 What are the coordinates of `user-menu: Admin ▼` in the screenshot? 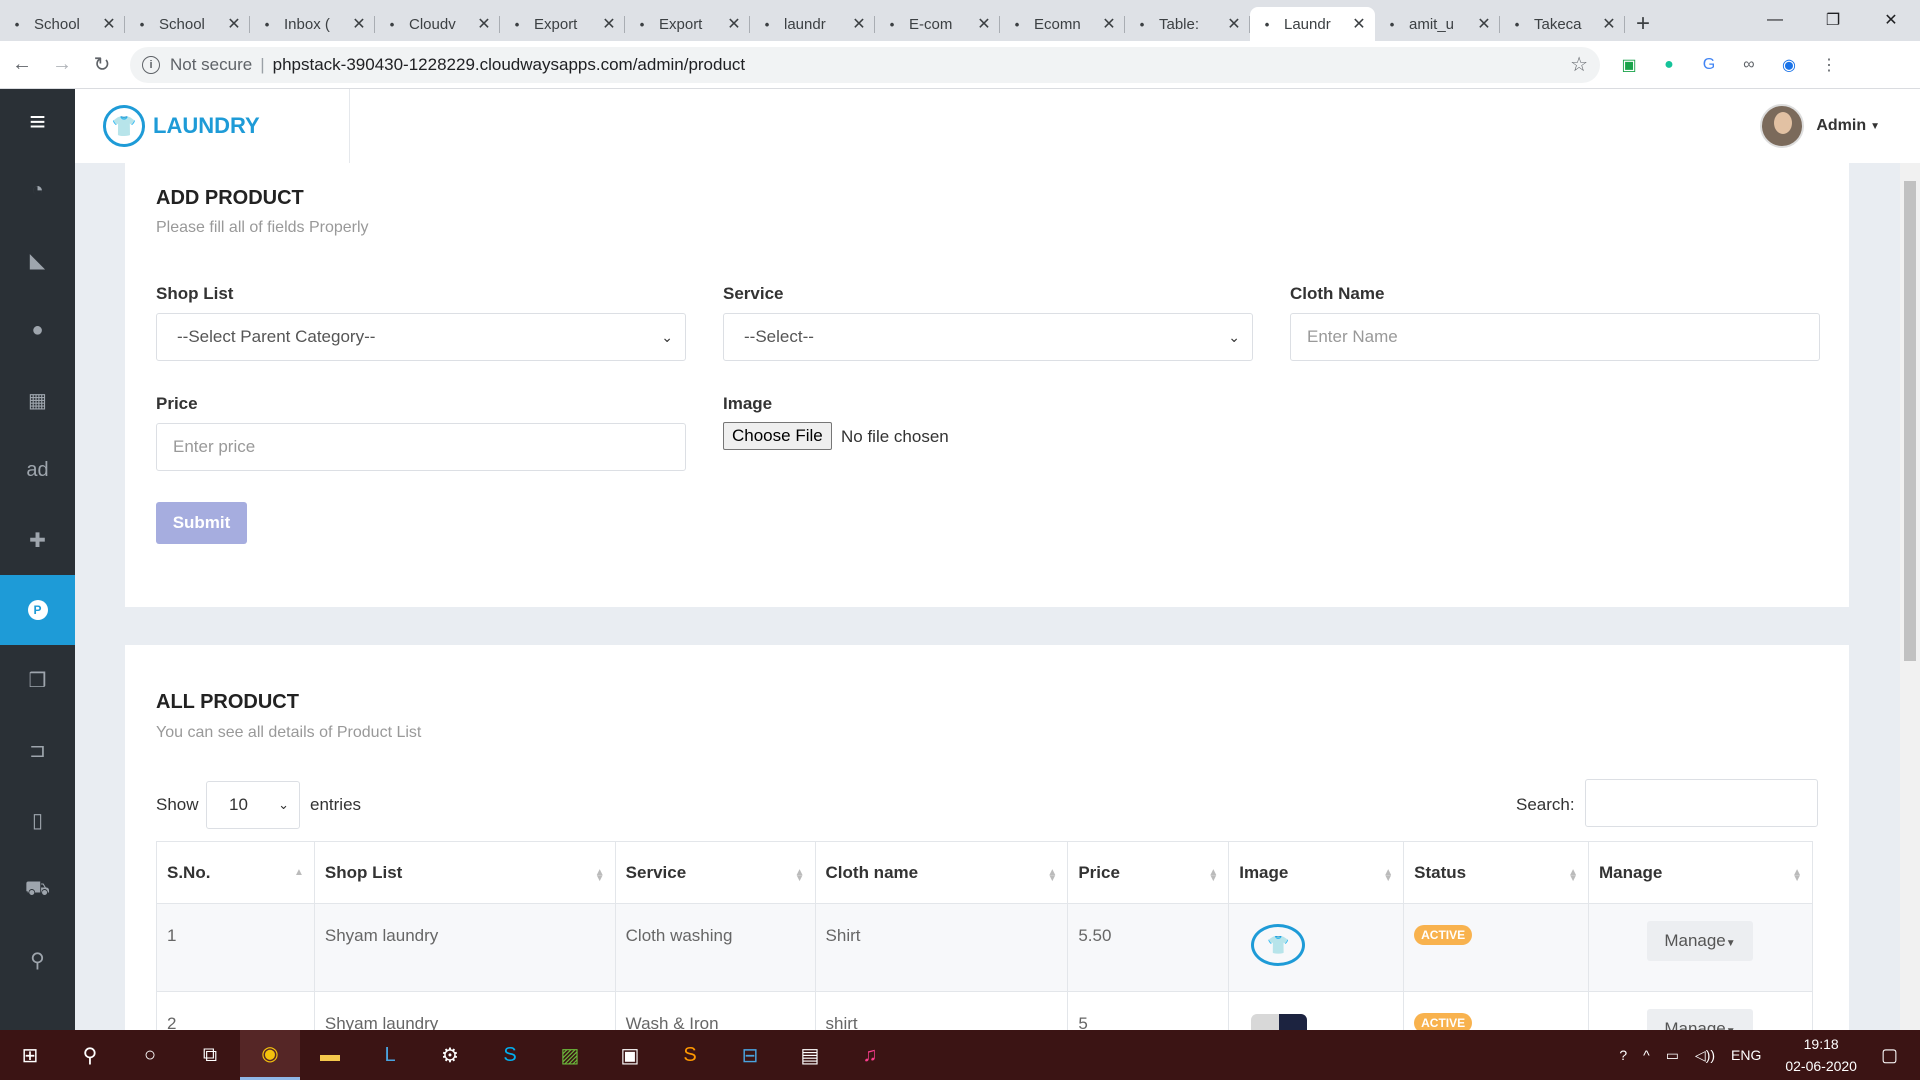 It's located at (1820, 126).